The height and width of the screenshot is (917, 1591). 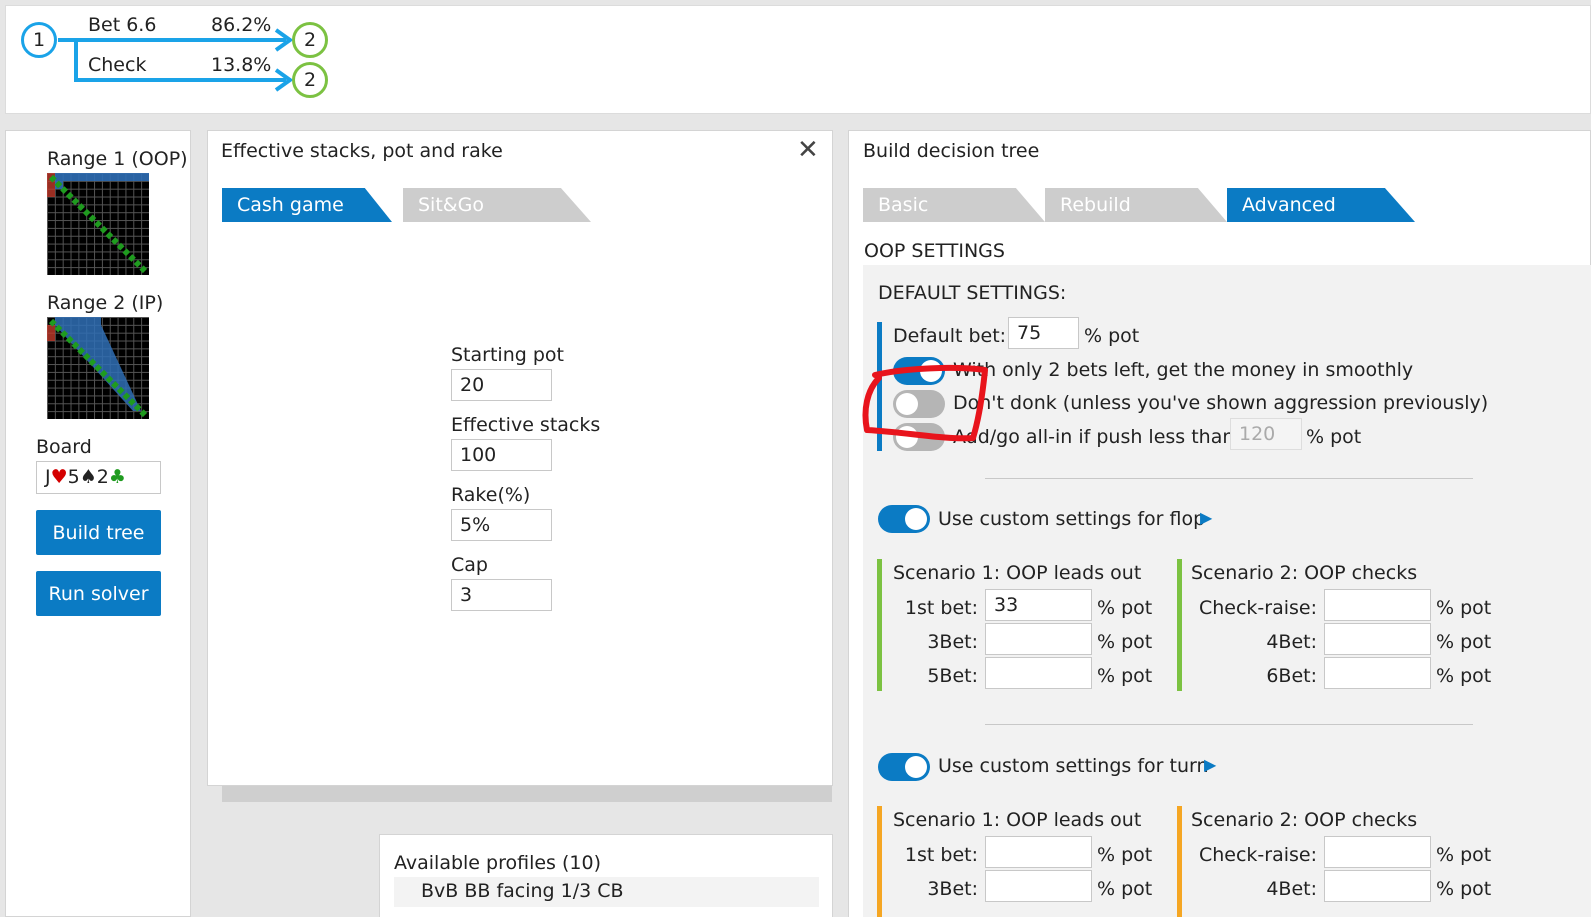 What do you see at coordinates (1304, 820) in the screenshot?
I see `turn-s2-title: Scenario 2: OOP checks` at bounding box center [1304, 820].